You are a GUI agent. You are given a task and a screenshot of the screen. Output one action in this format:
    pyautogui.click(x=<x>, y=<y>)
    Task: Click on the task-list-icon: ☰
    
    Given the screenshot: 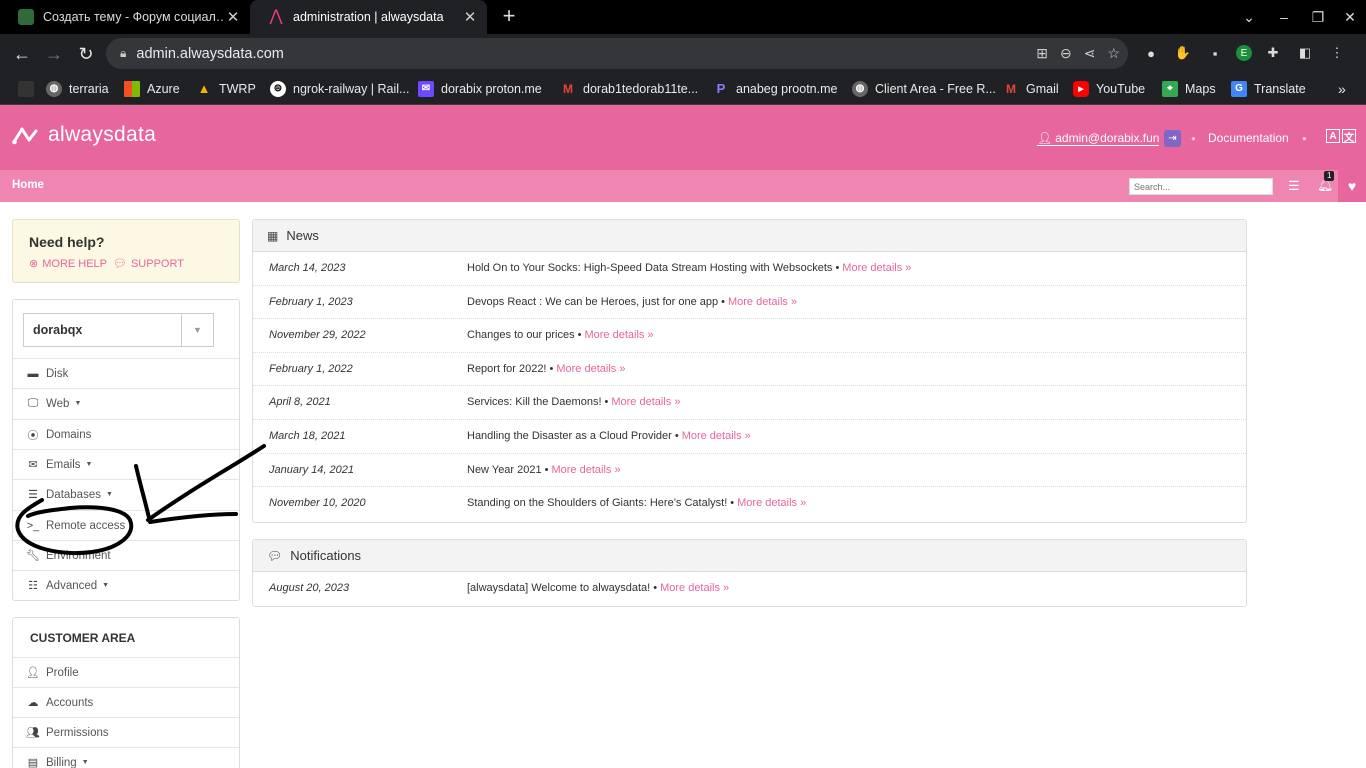 What is the action you would take?
    pyautogui.click(x=1294, y=186)
    